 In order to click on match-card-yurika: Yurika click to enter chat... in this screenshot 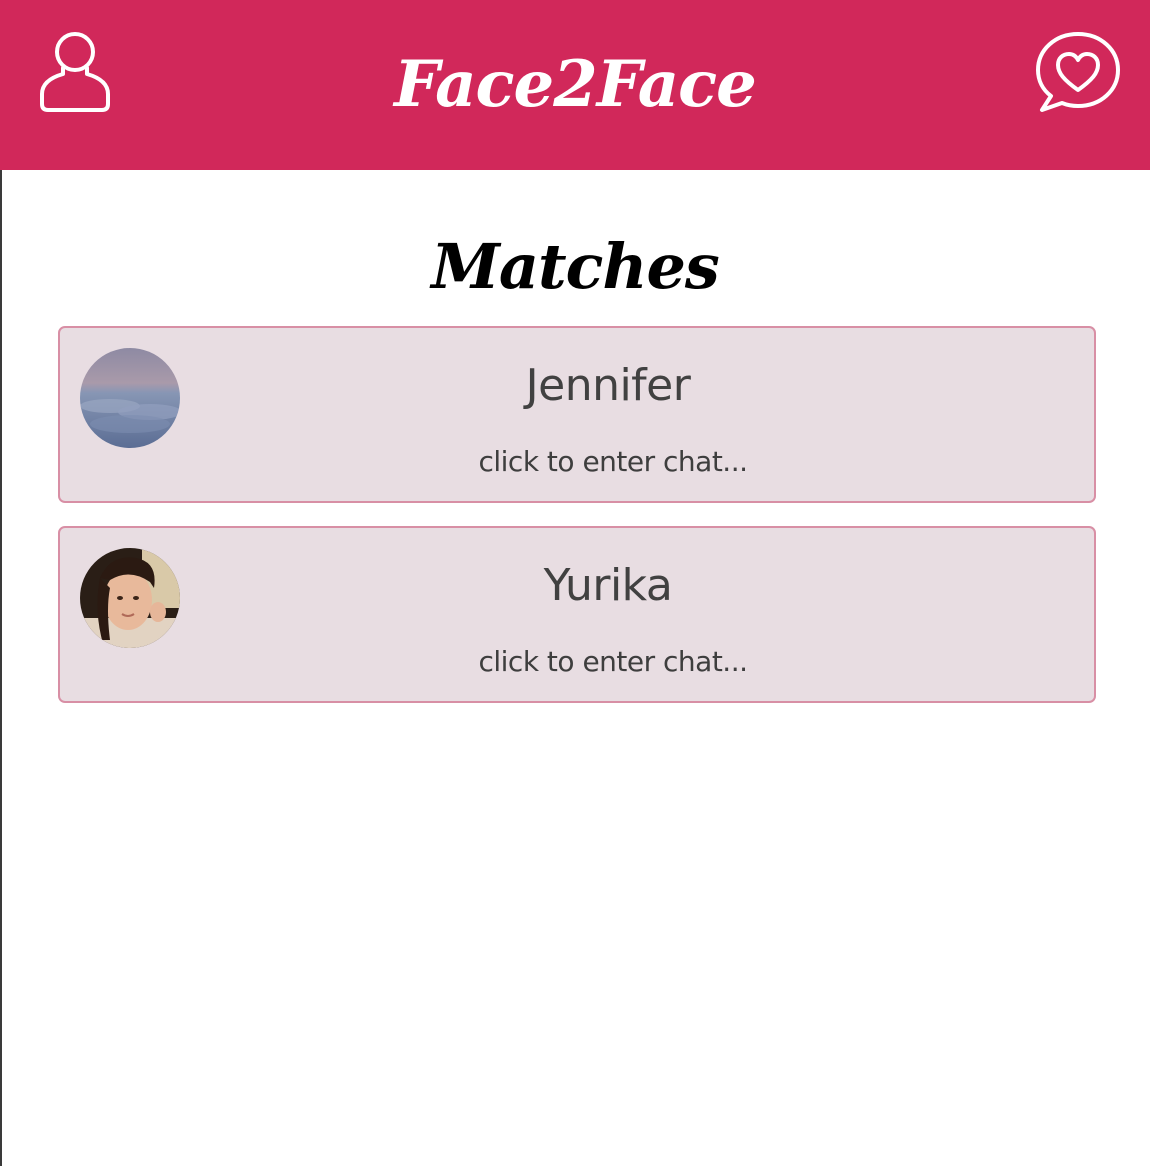, I will do `click(577, 614)`.